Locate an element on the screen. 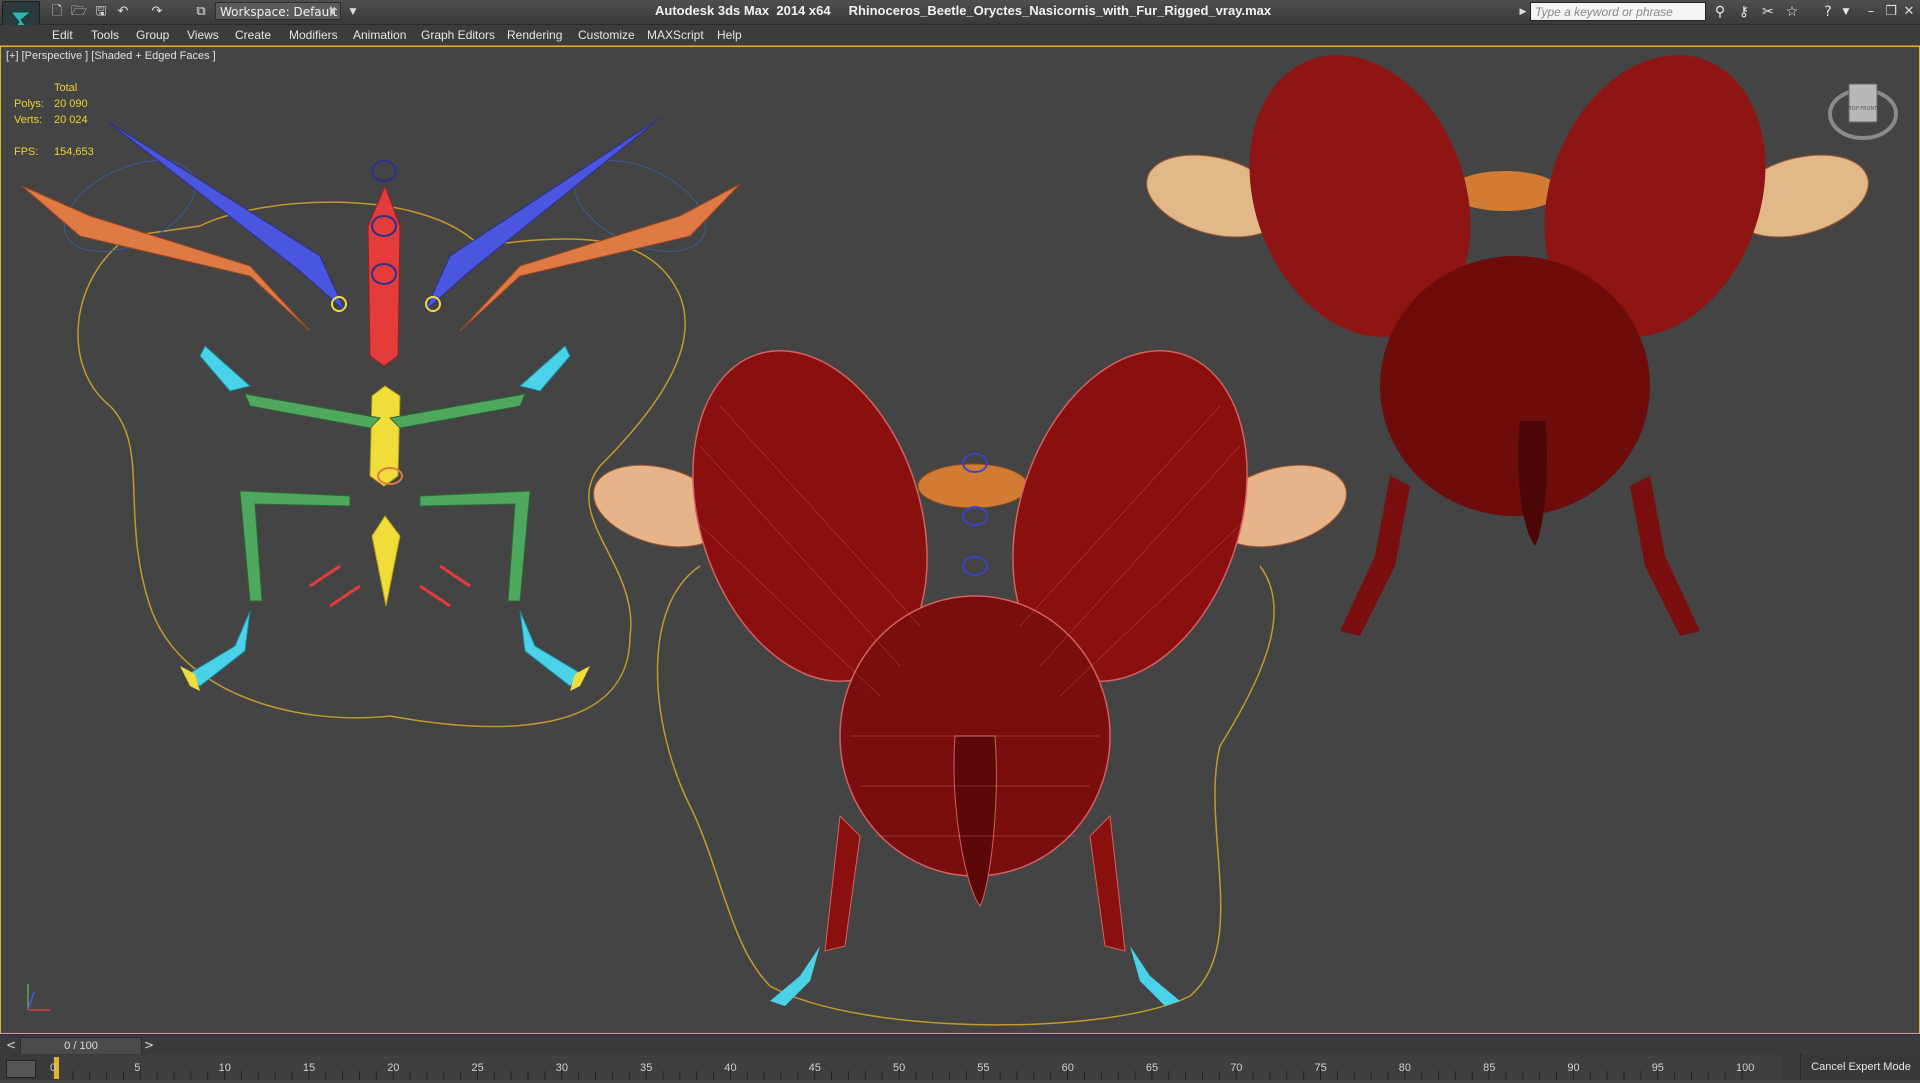  track-tick-label: 10 is located at coordinates (224, 1068).